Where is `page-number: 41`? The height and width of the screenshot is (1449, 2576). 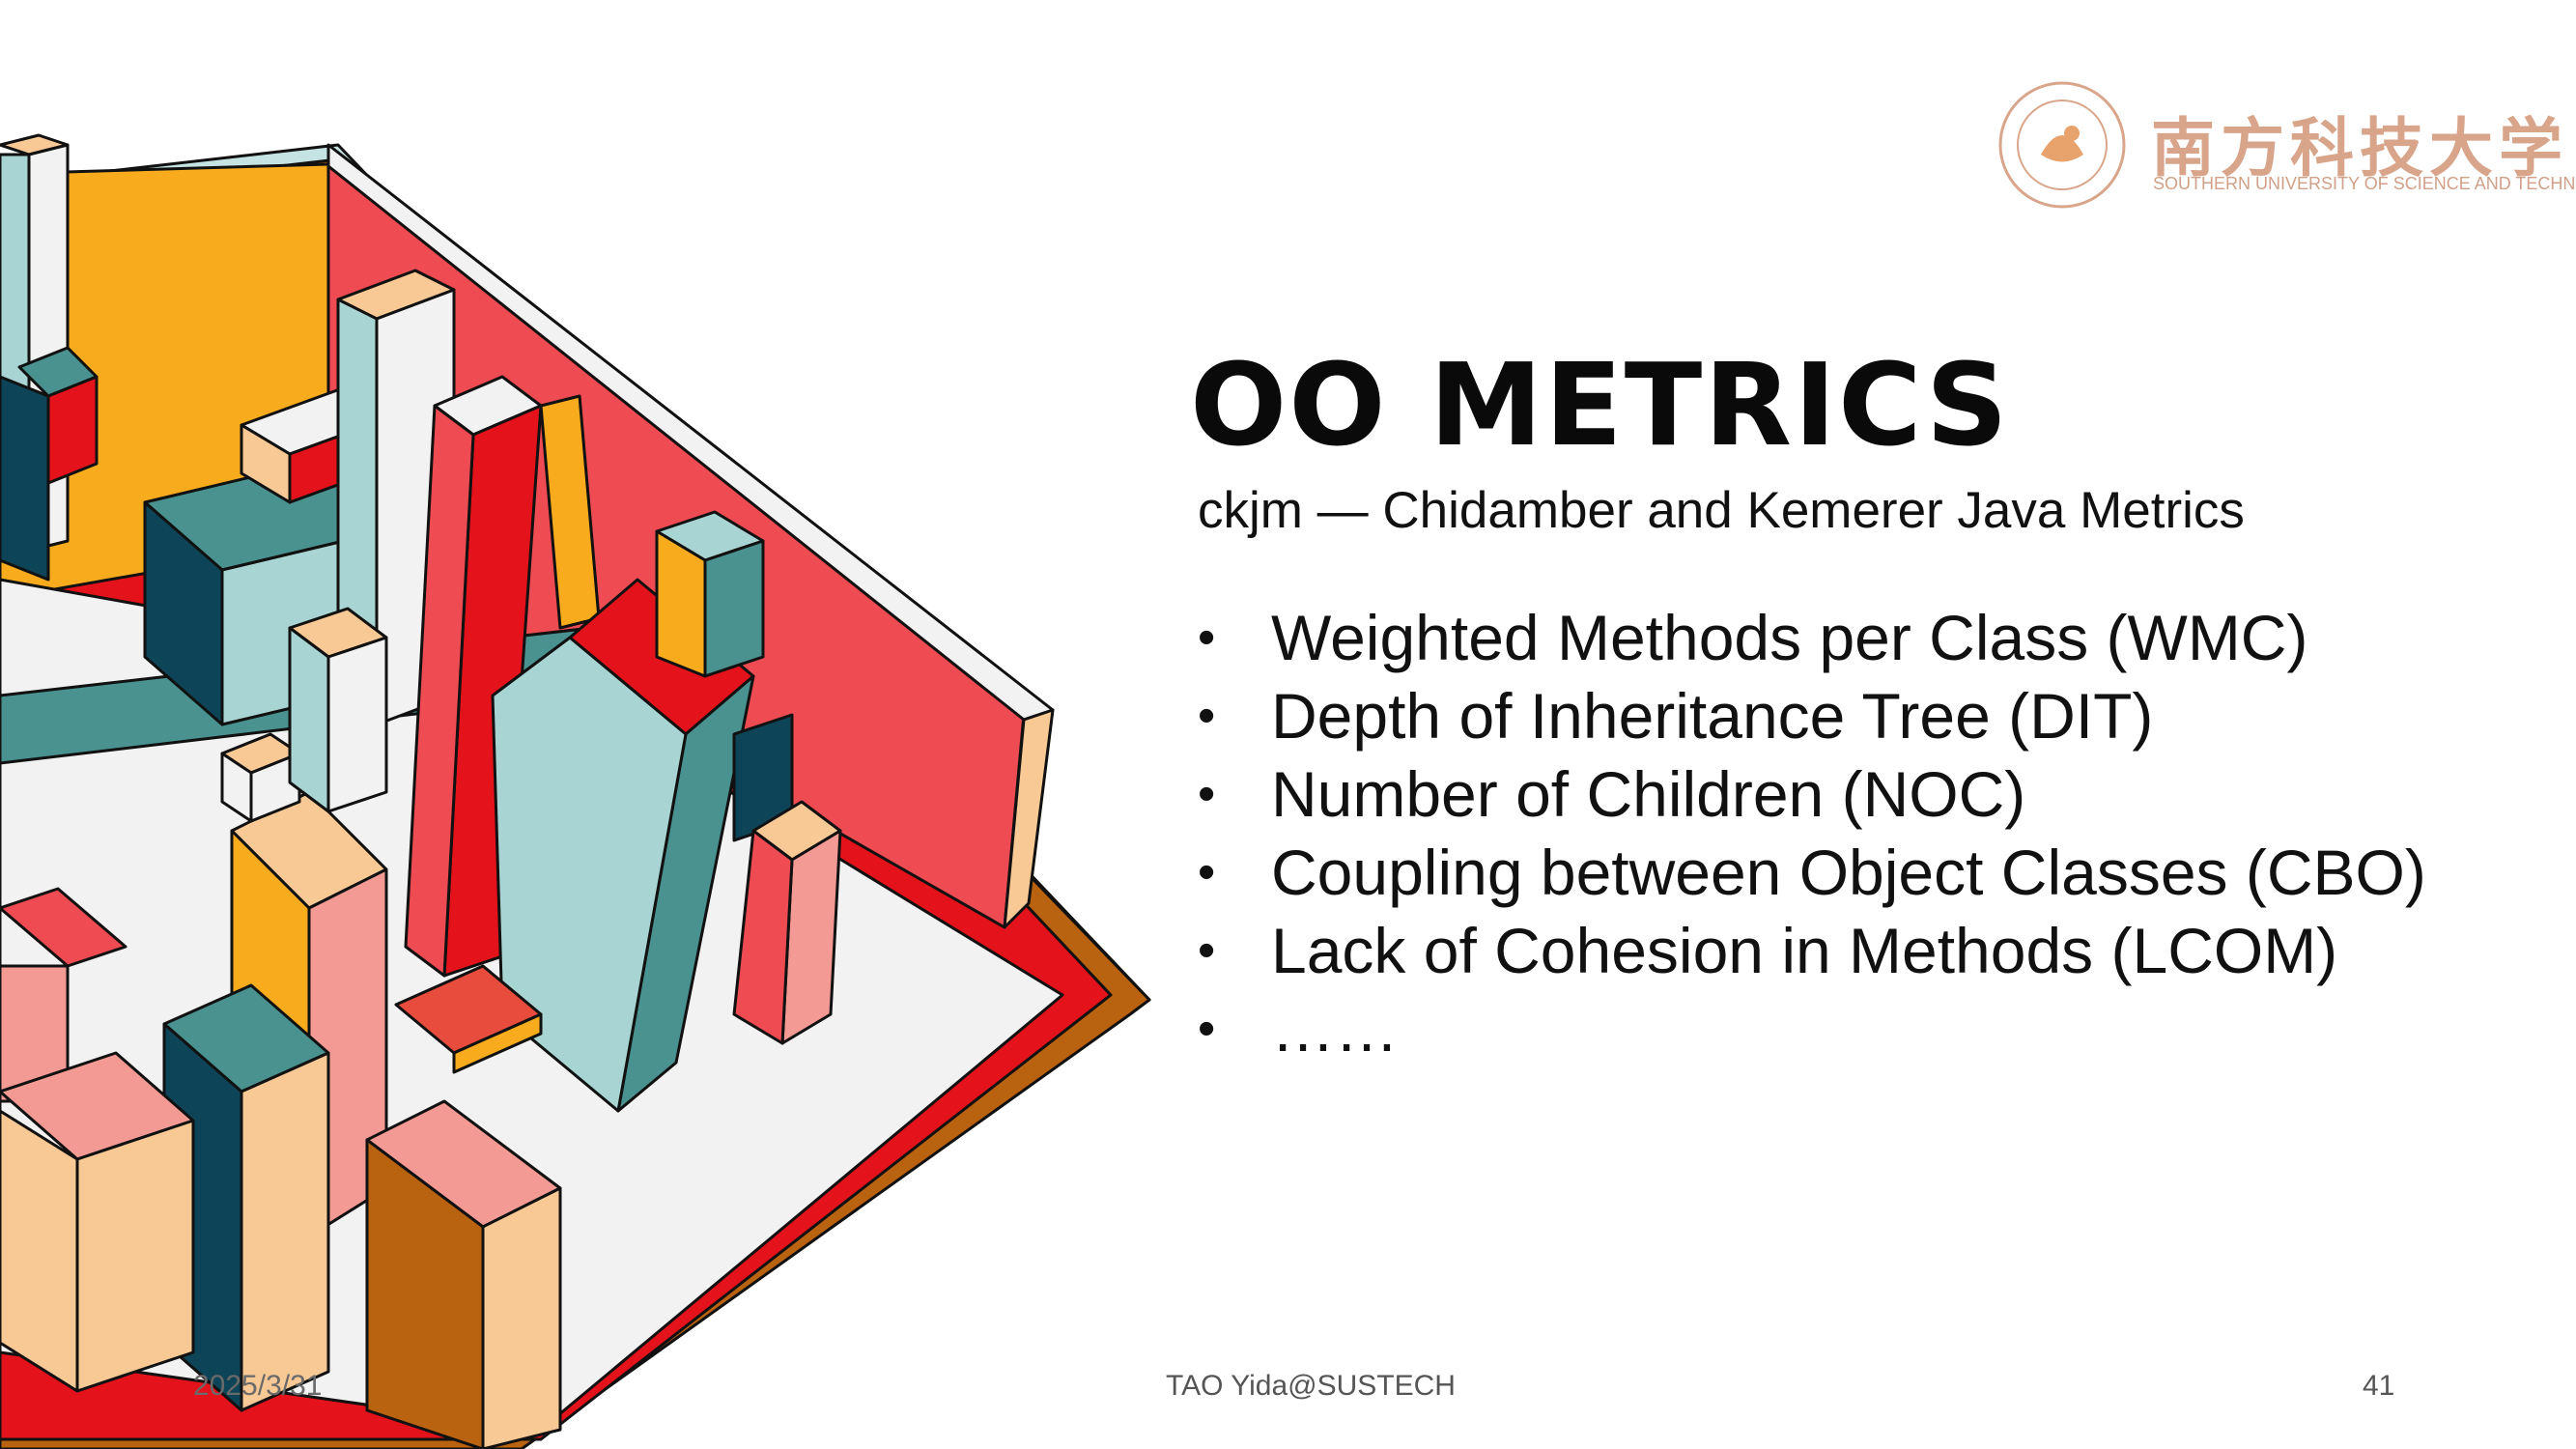
page-number: 41 is located at coordinates (2379, 1386).